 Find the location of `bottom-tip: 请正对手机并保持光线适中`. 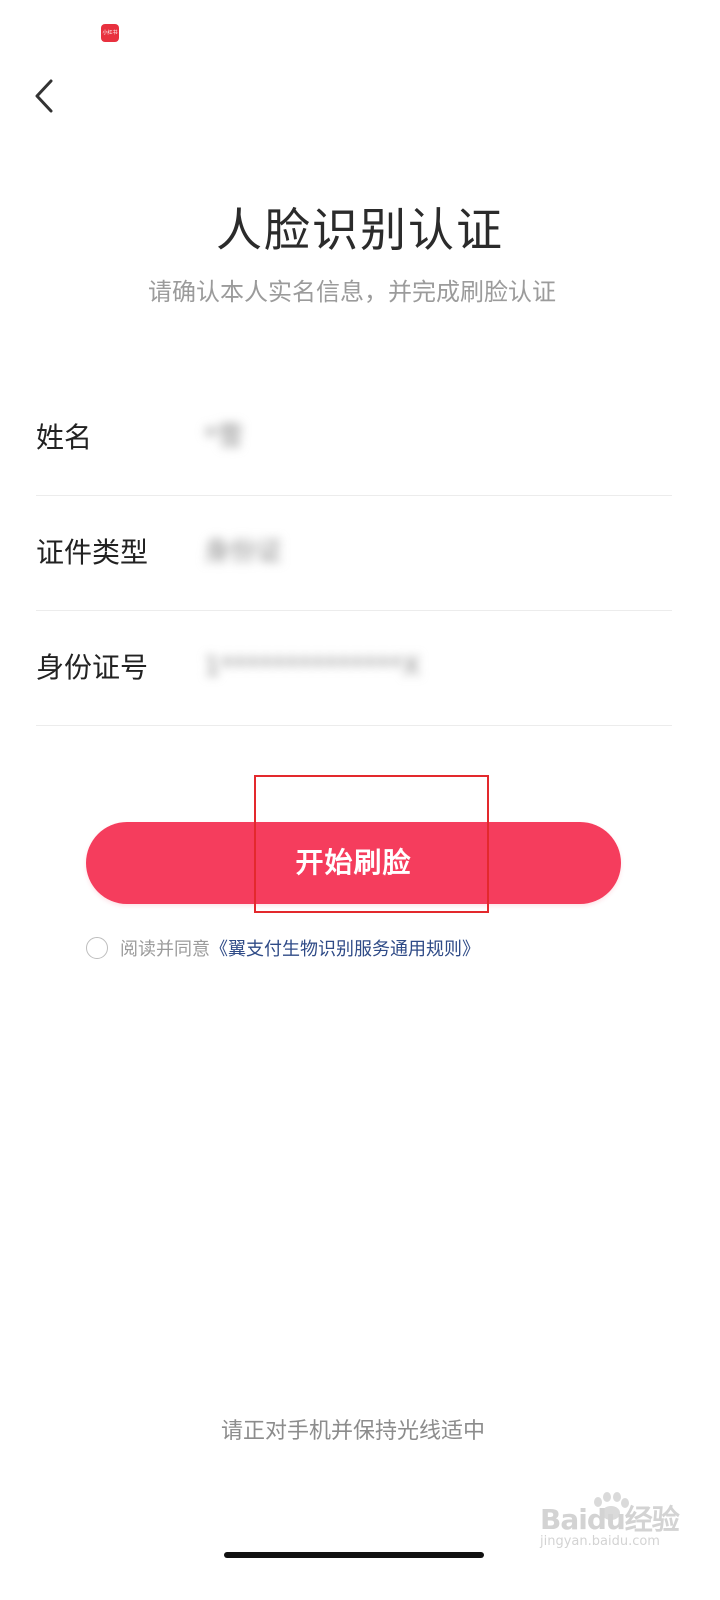

bottom-tip: 请正对手机并保持光线适中 is located at coordinates (352, 1431).